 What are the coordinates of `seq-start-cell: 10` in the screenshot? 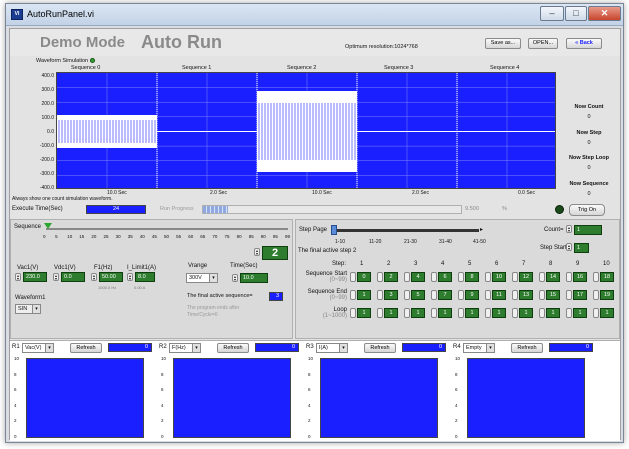 It's located at (499, 277).